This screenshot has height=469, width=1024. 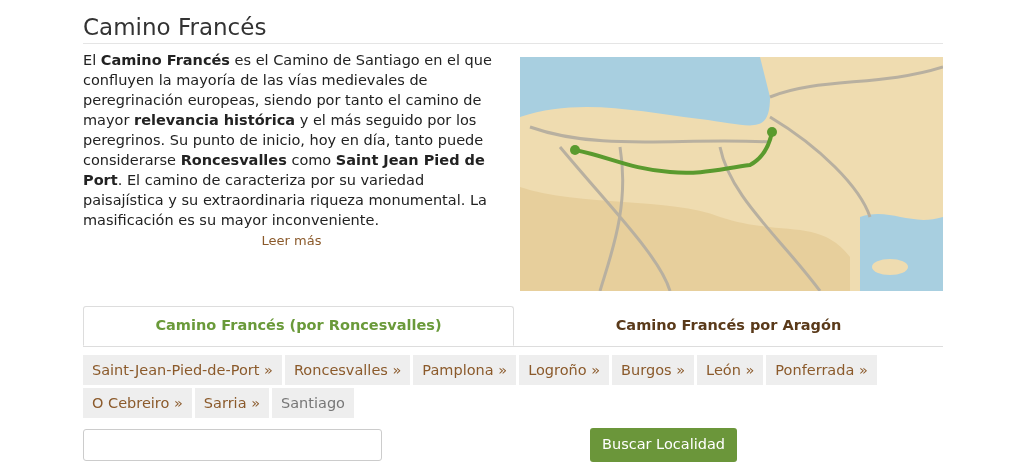 I want to click on search-field, so click(x=232, y=445).